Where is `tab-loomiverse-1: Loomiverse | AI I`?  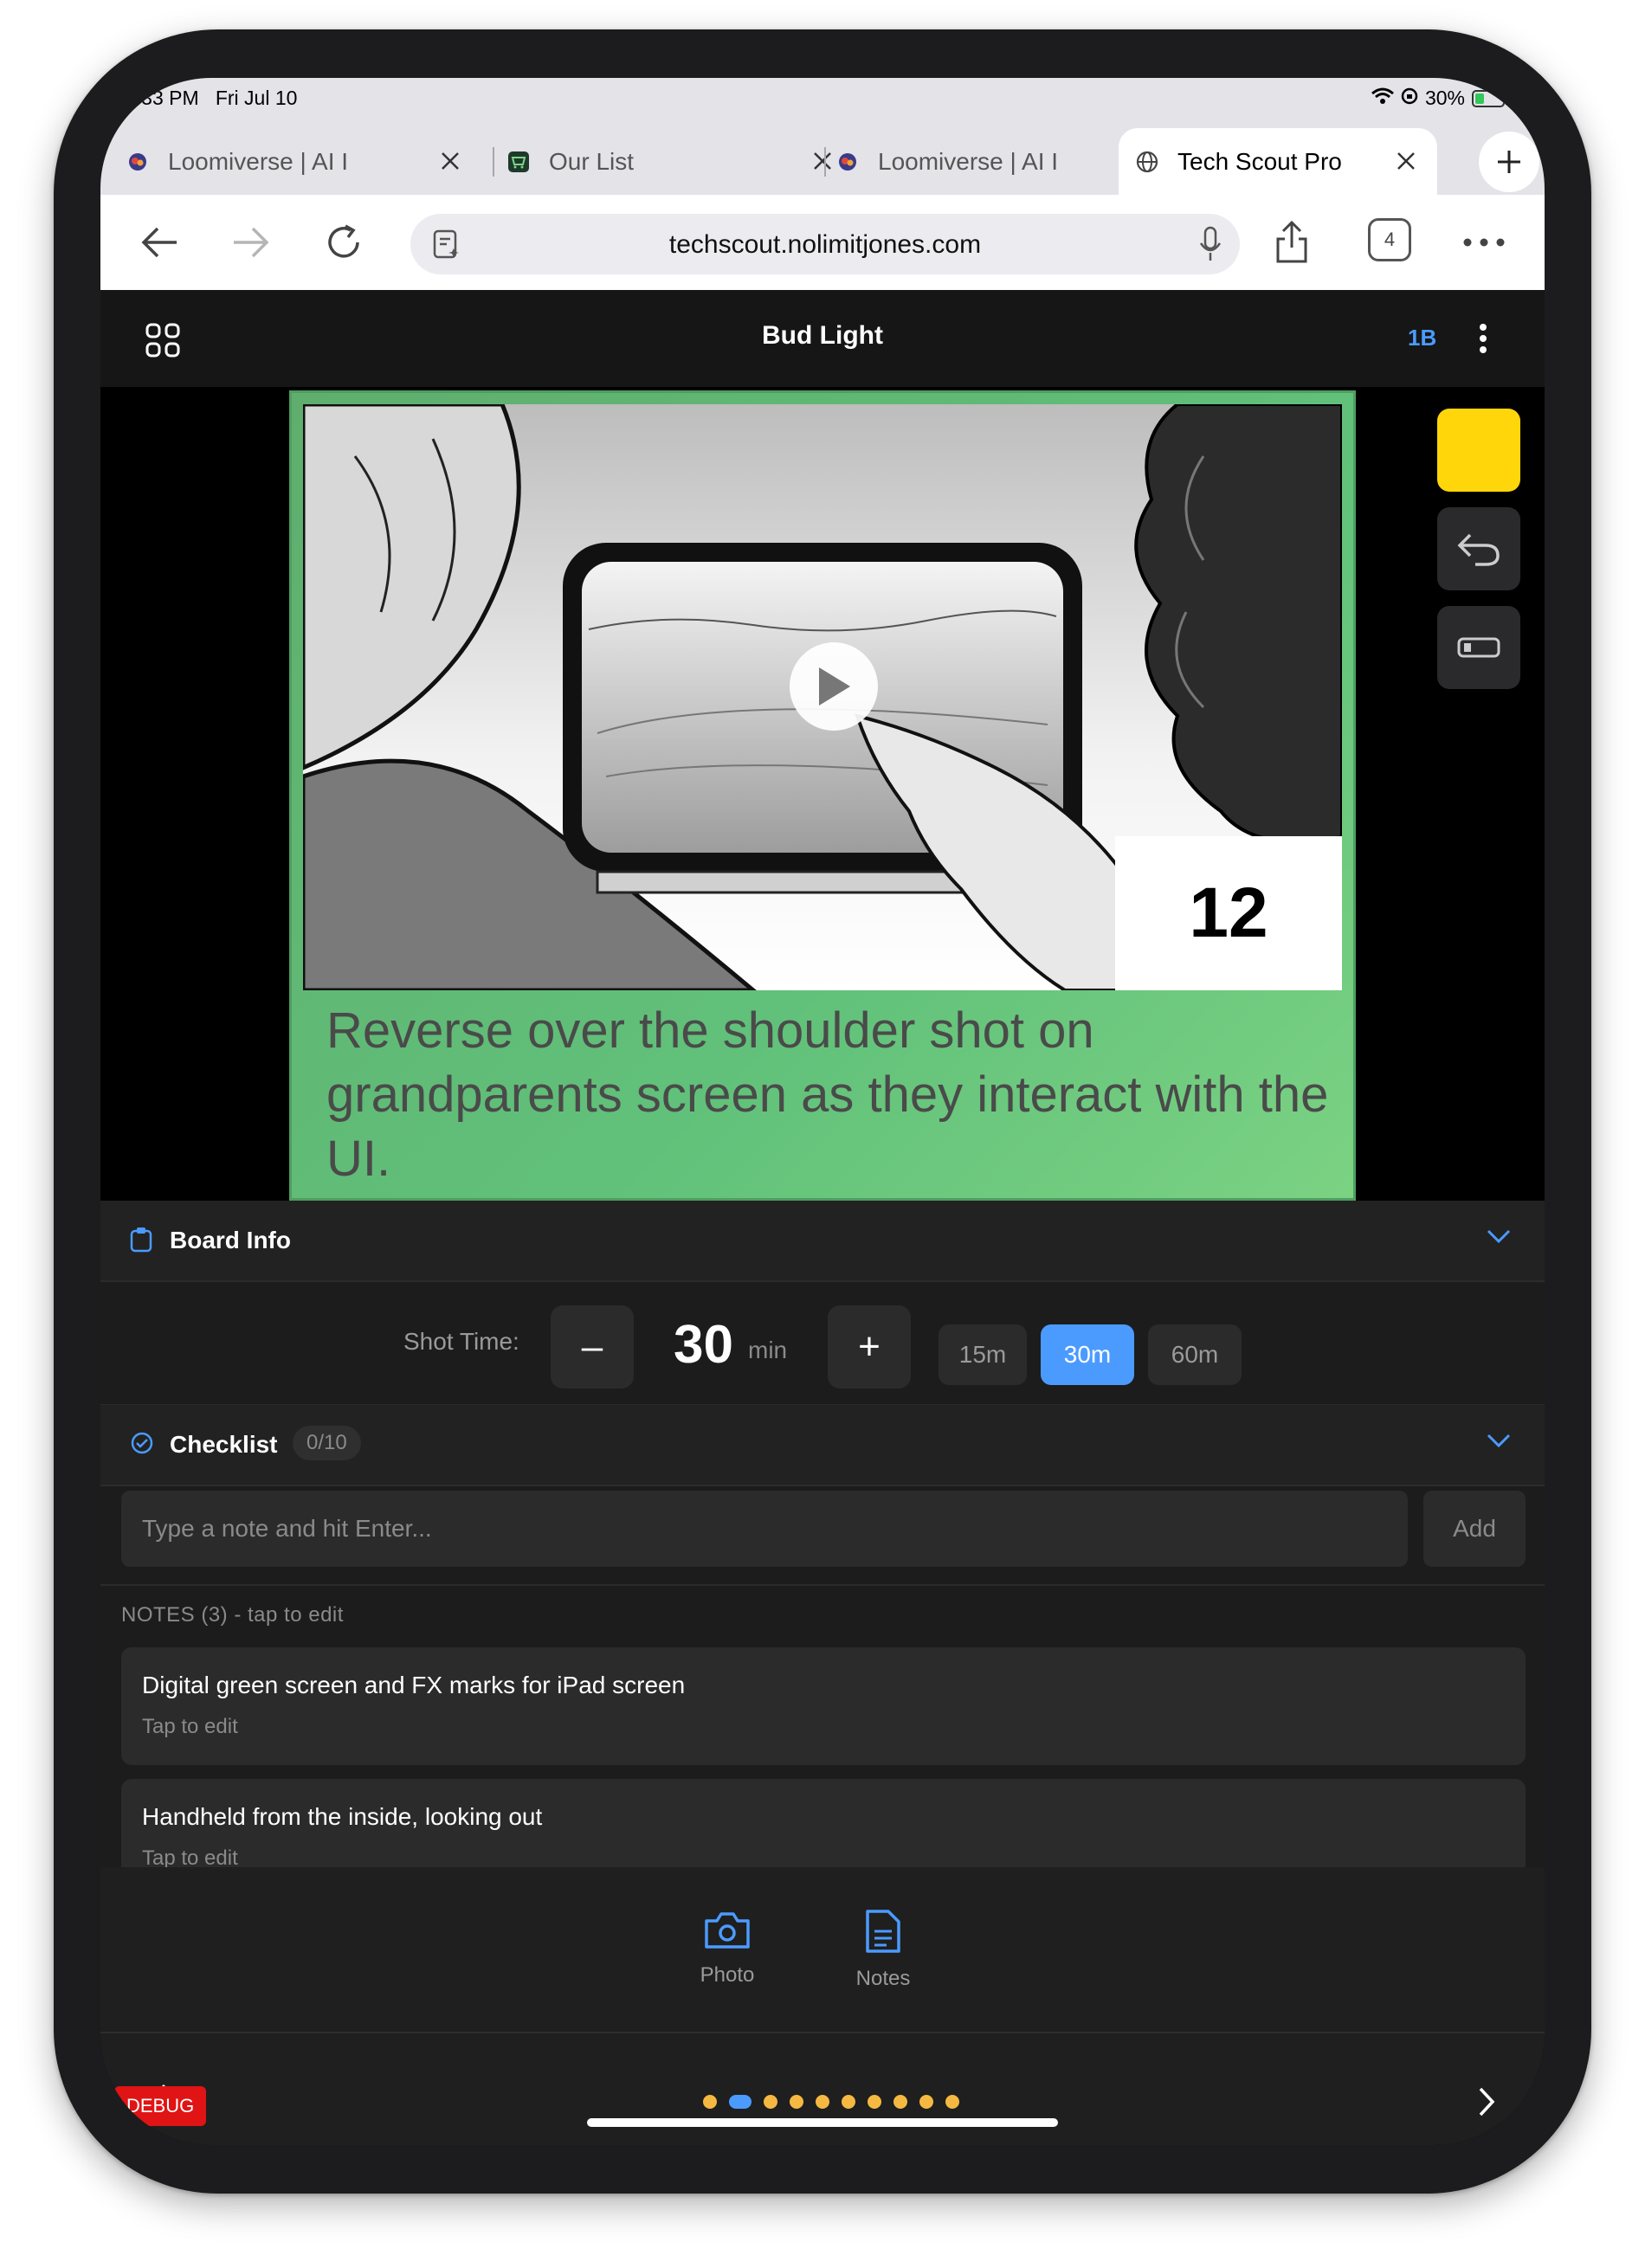 tab-loomiverse-1: Loomiverse | AI I is located at coordinates (304, 161).